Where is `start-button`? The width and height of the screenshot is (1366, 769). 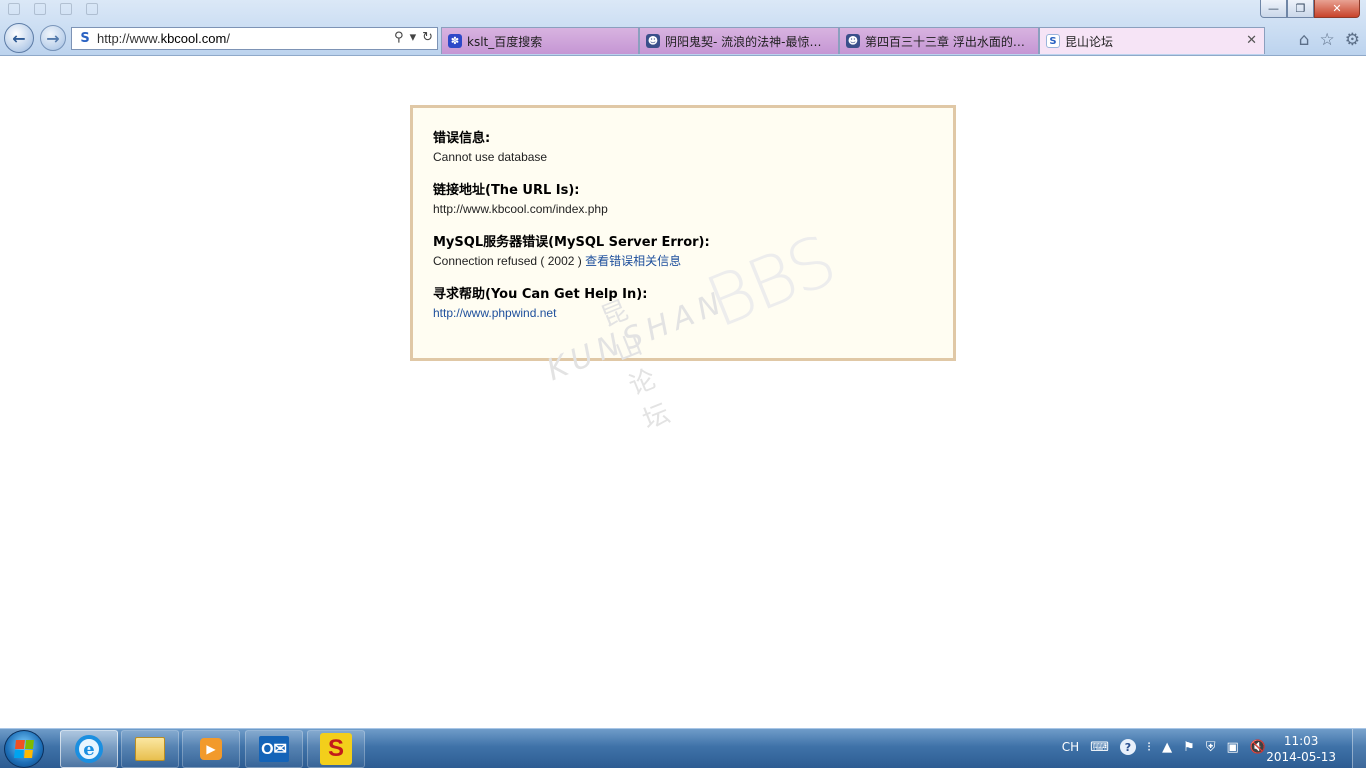 start-button is located at coordinates (24, 749).